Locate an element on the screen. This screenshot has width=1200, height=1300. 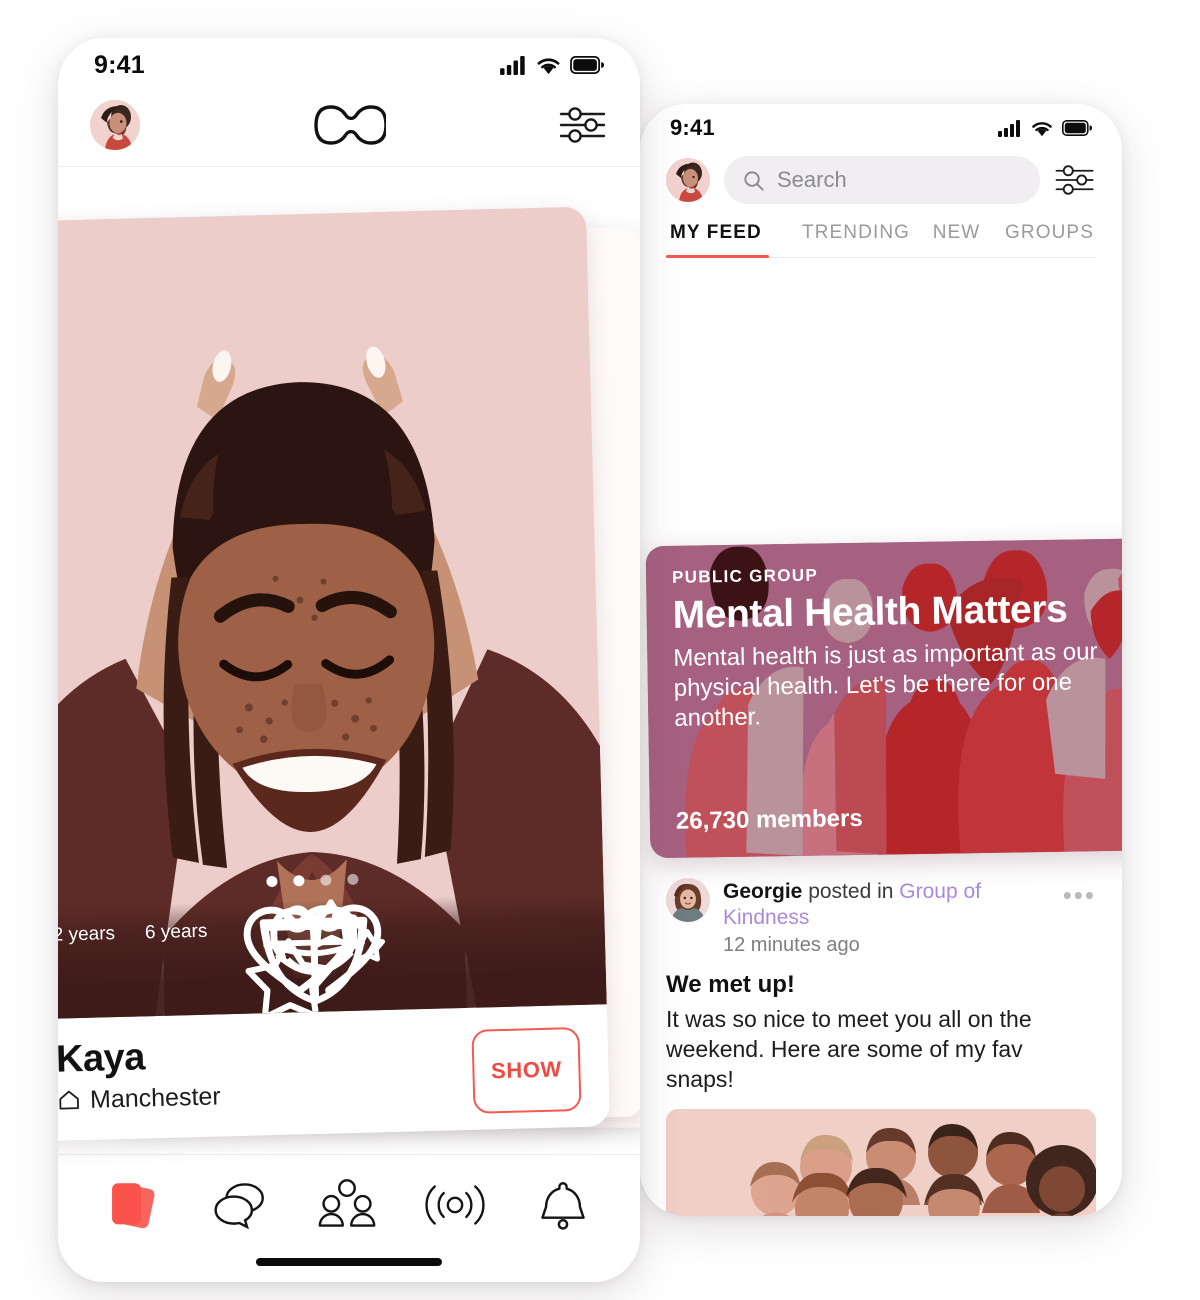
post-timestamp: 12 minutes ago is located at coordinates (791, 944).